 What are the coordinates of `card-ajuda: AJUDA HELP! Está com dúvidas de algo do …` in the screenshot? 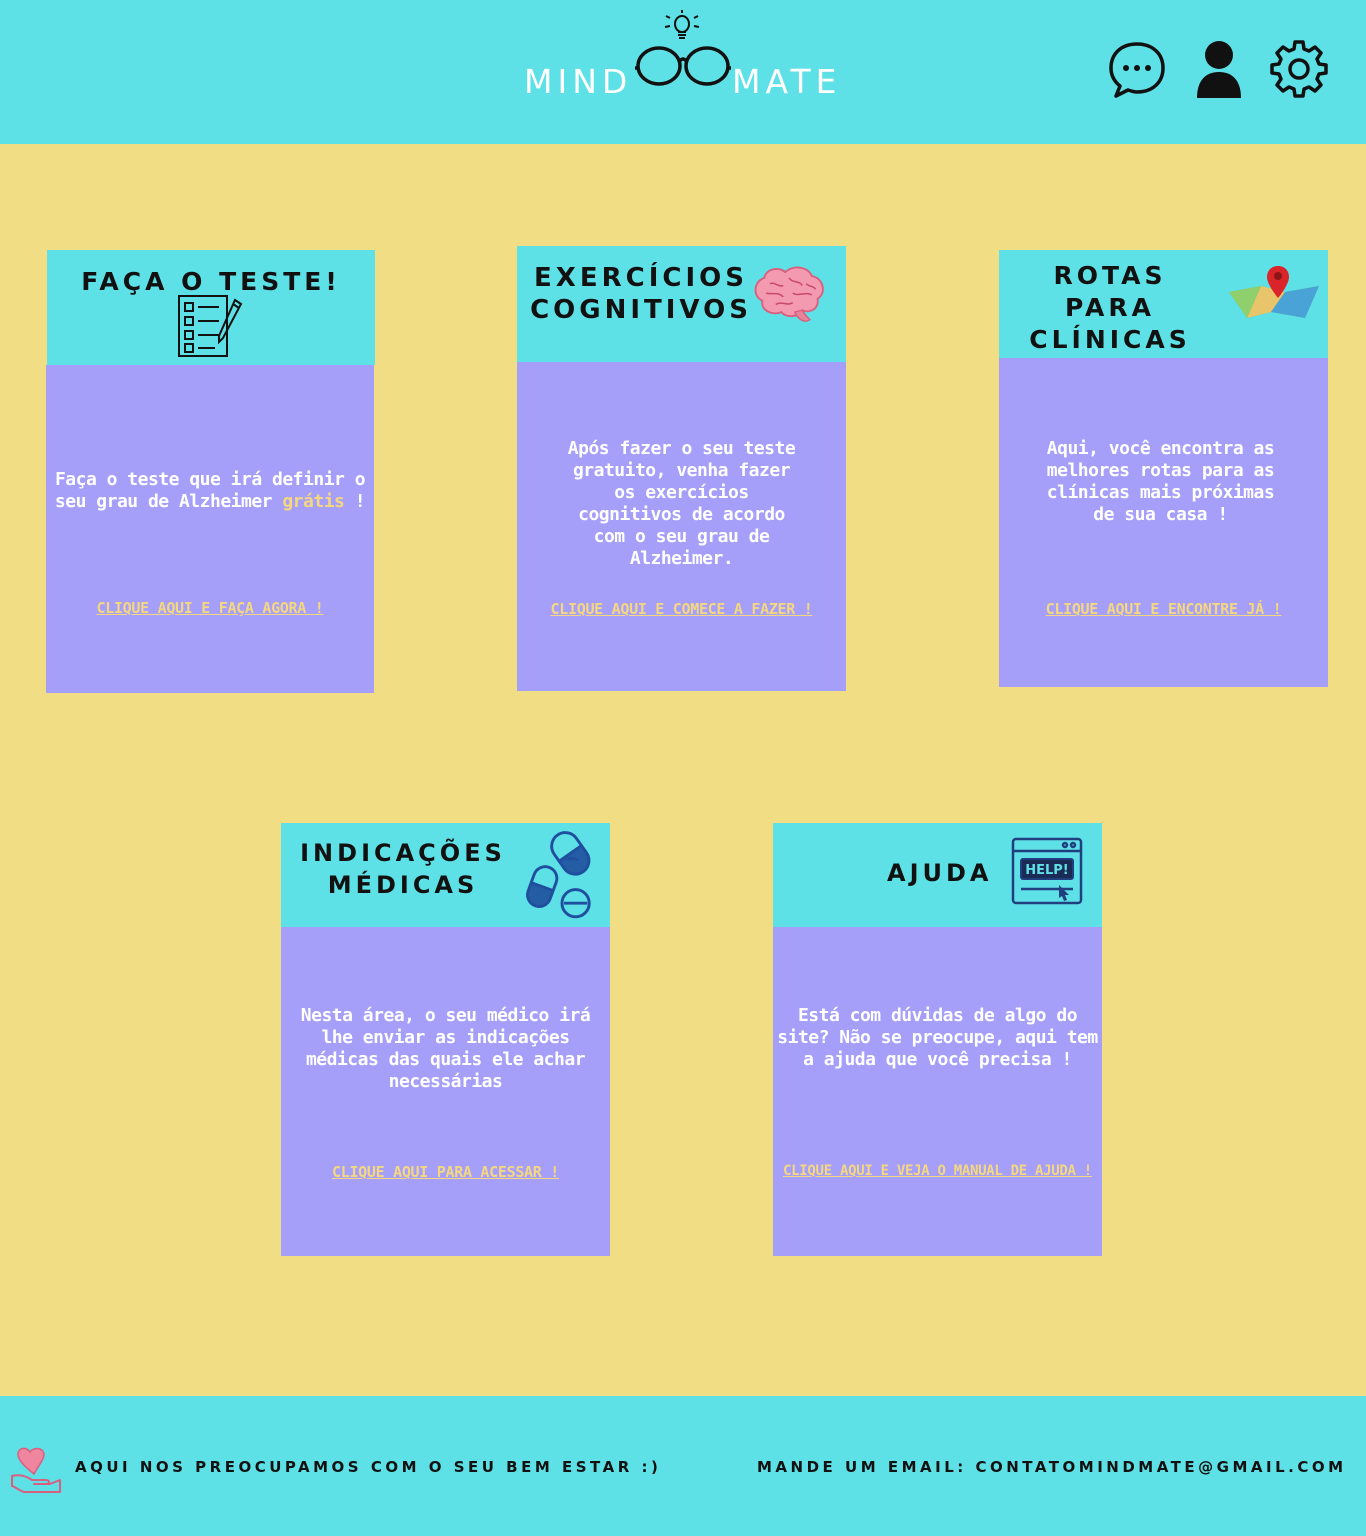 It's located at (937, 1039).